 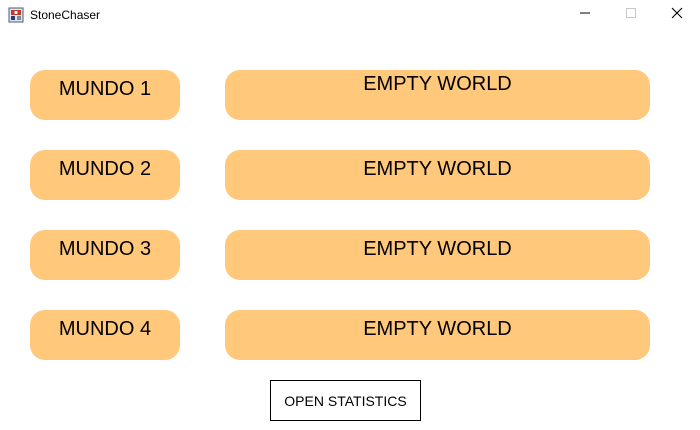 I want to click on world-1-slot-button: EMPTY WORLD, so click(x=437, y=95).